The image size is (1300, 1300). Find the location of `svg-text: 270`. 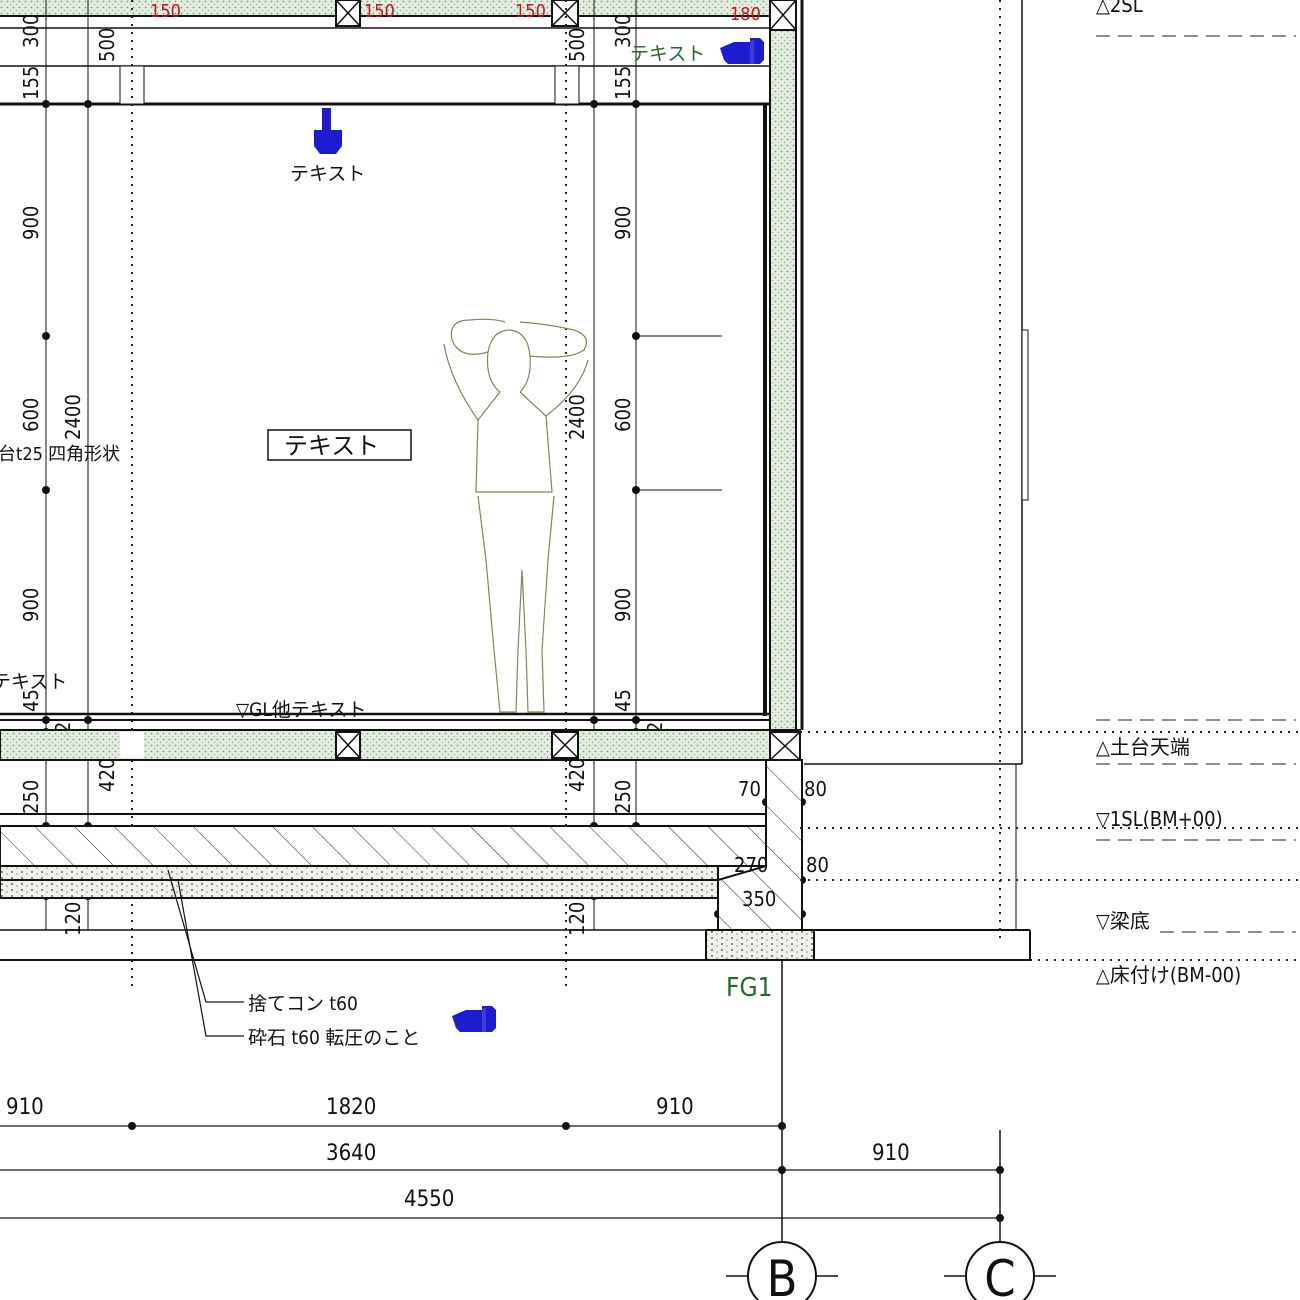

svg-text: 270 is located at coordinates (751, 865).